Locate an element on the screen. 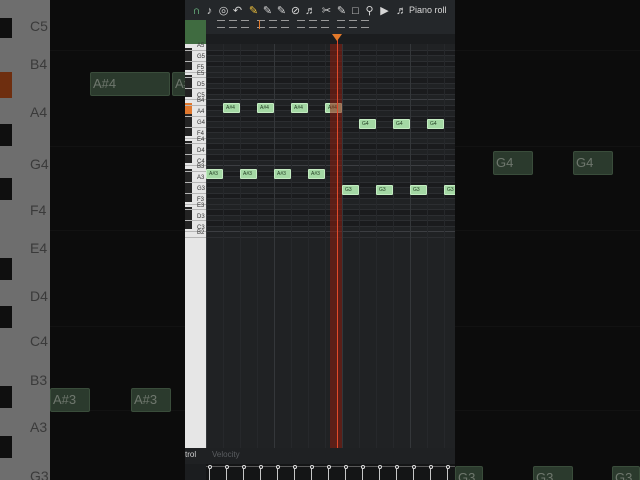  paint-bucket-icon: ✎ is located at coordinates (341, 11).